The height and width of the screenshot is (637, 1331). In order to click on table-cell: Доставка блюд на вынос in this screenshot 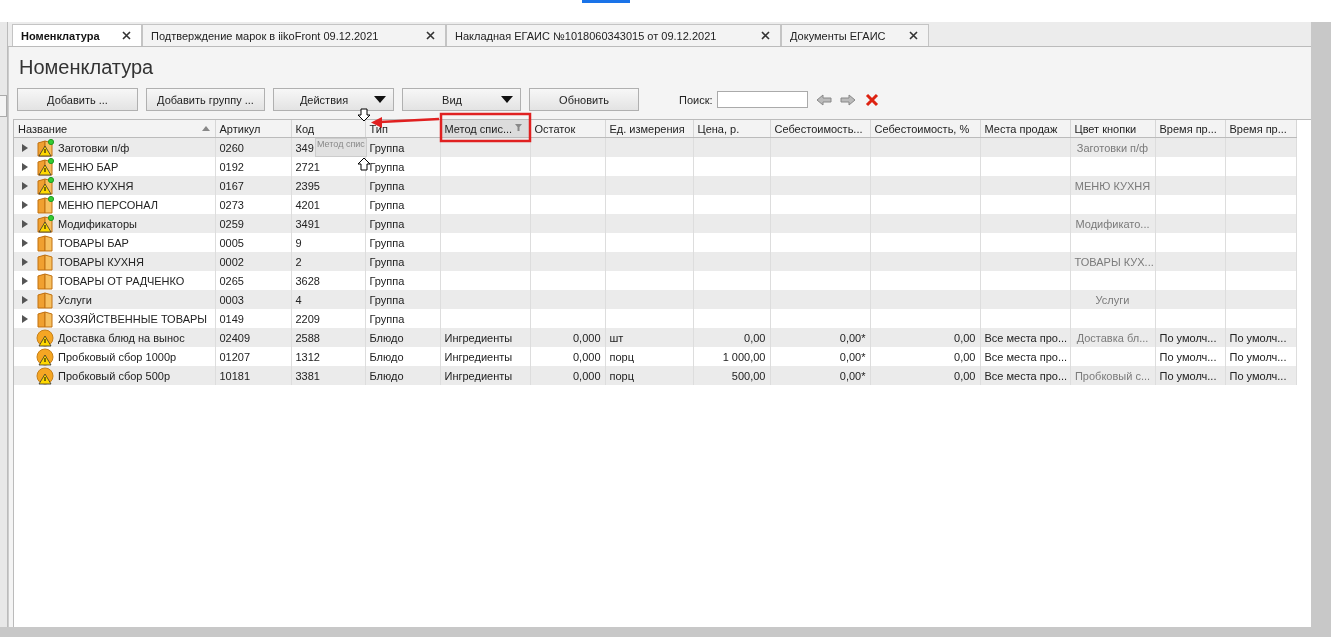, I will do `click(121, 337)`.